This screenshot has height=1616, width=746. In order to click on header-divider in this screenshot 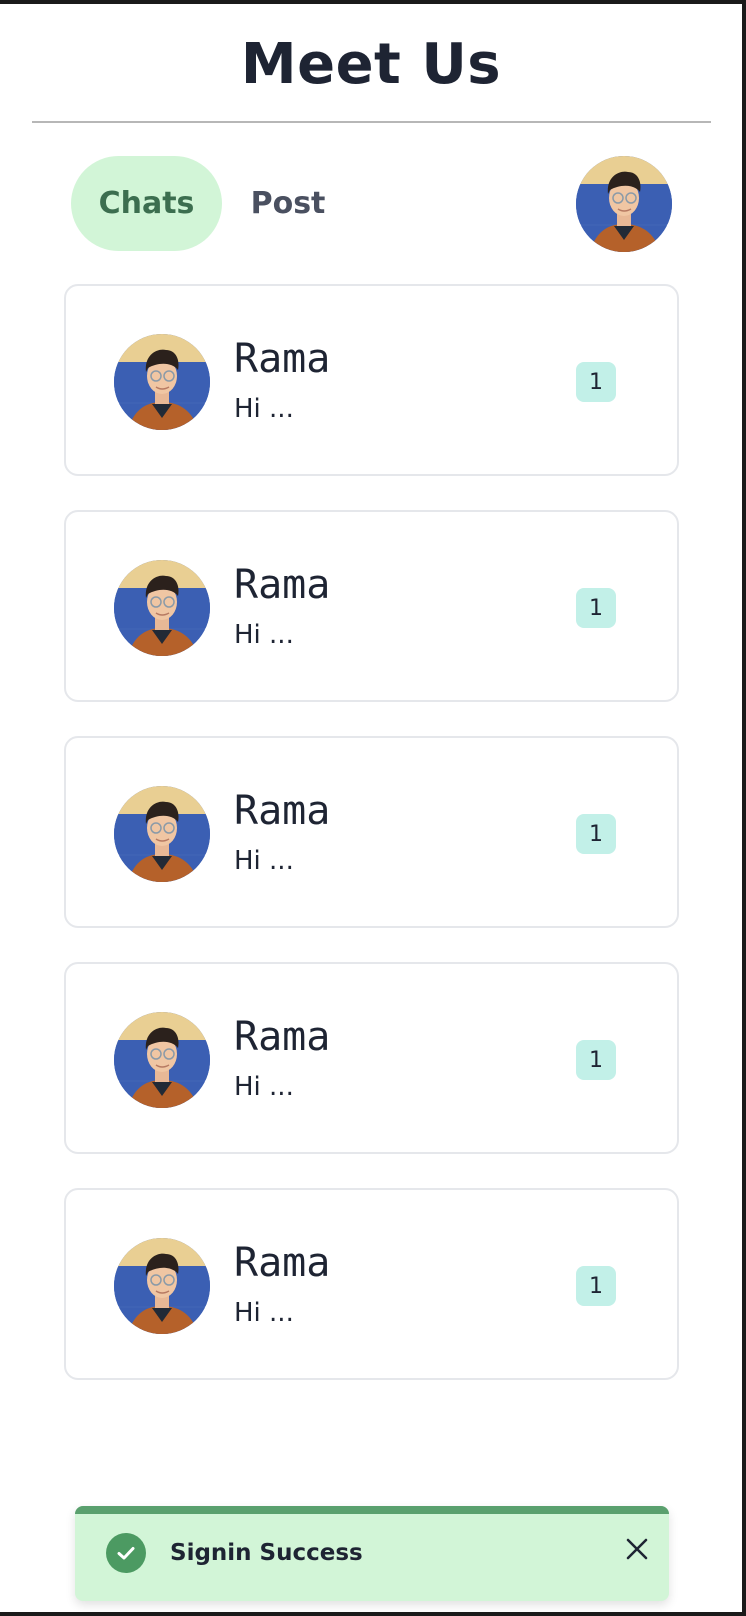, I will do `click(371, 122)`.